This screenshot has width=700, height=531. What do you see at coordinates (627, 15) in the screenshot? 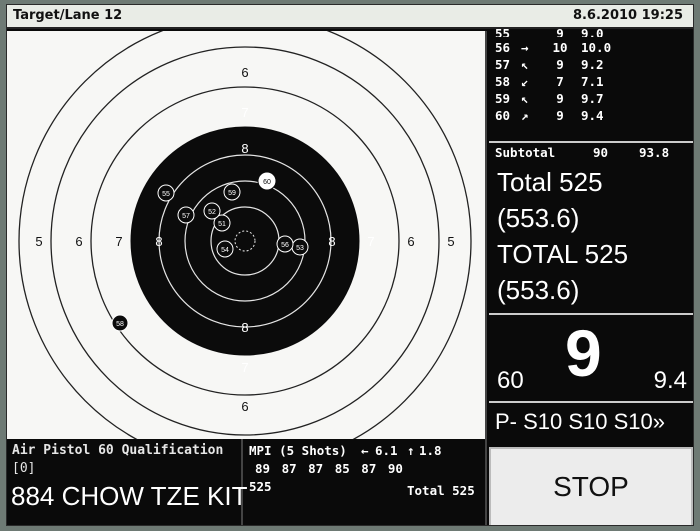
I see `date-time: 8.6.2010 19:25` at bounding box center [627, 15].